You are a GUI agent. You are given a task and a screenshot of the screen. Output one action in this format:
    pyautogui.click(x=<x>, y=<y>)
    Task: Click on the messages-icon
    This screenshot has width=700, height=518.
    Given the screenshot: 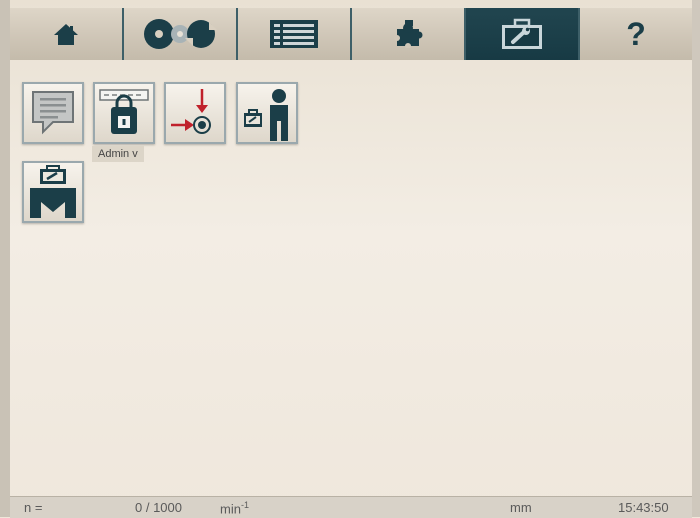 What is the action you would take?
    pyautogui.click(x=53, y=113)
    